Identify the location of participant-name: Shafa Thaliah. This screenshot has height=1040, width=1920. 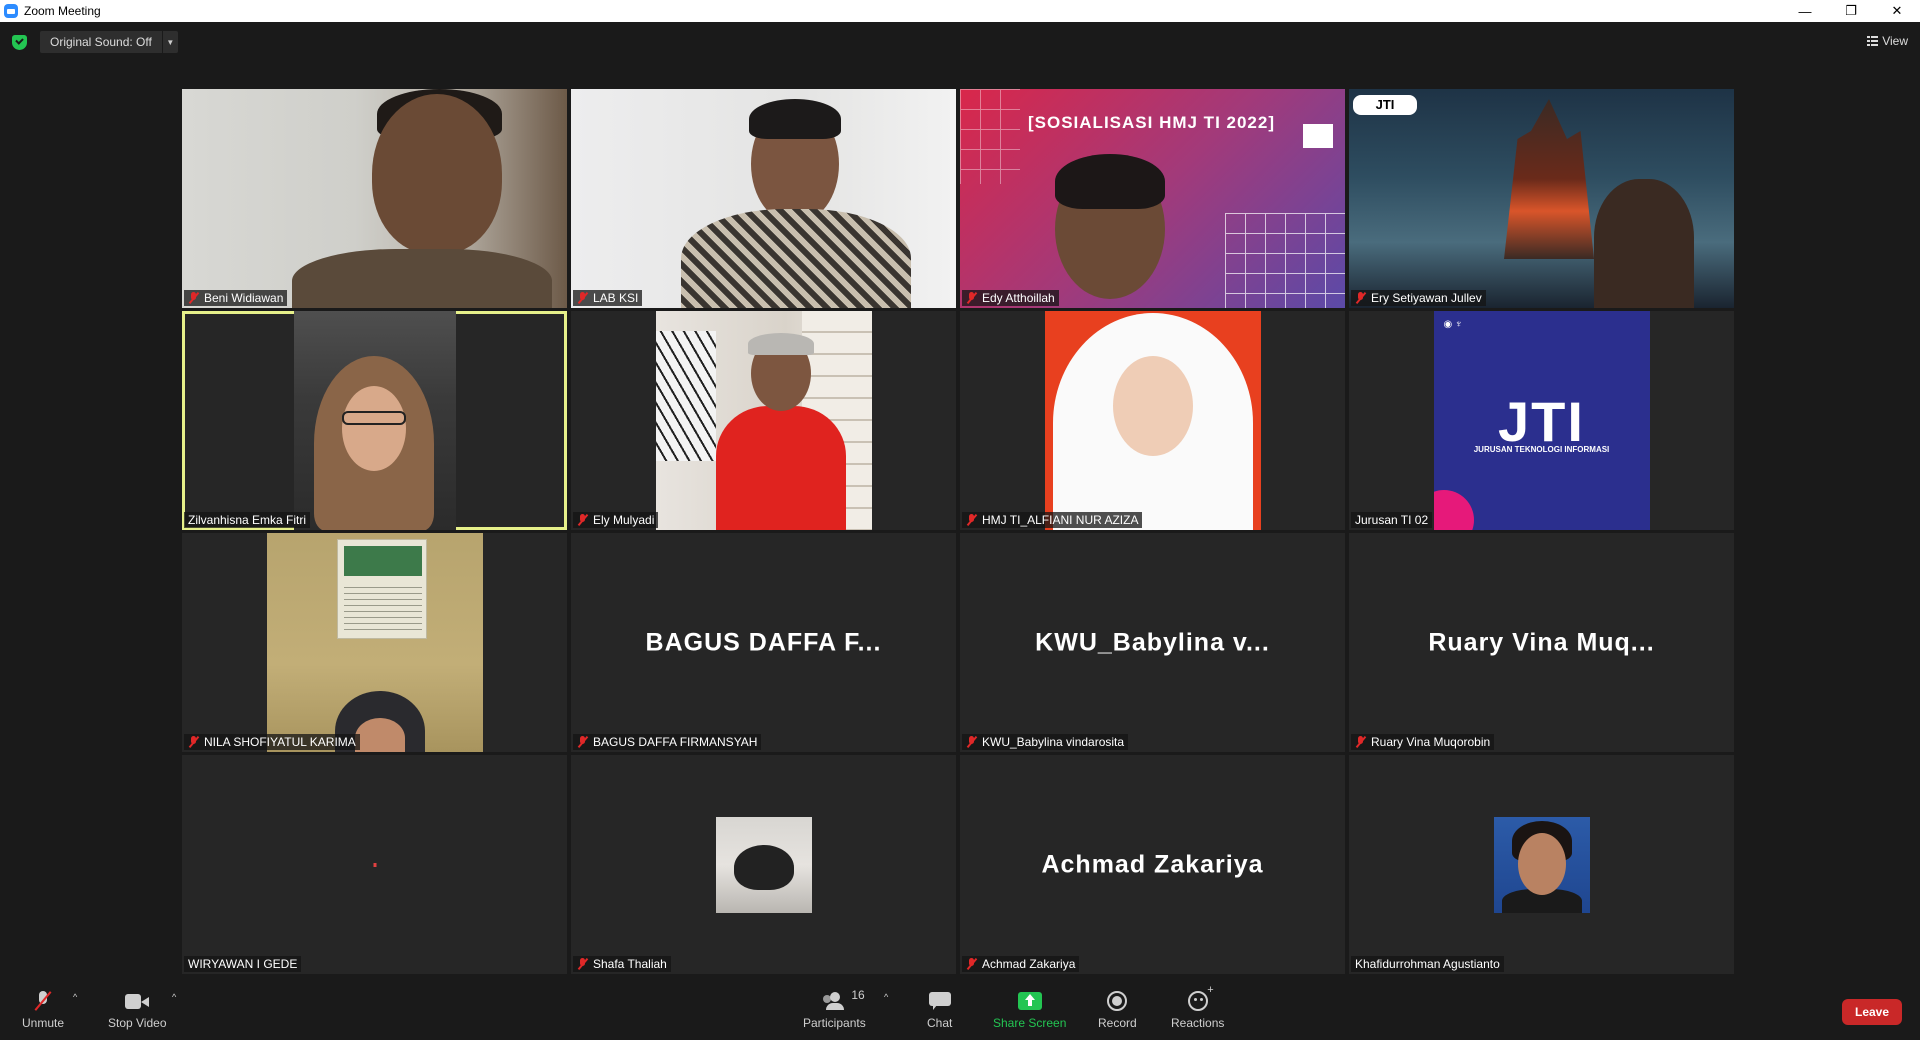
(630, 964).